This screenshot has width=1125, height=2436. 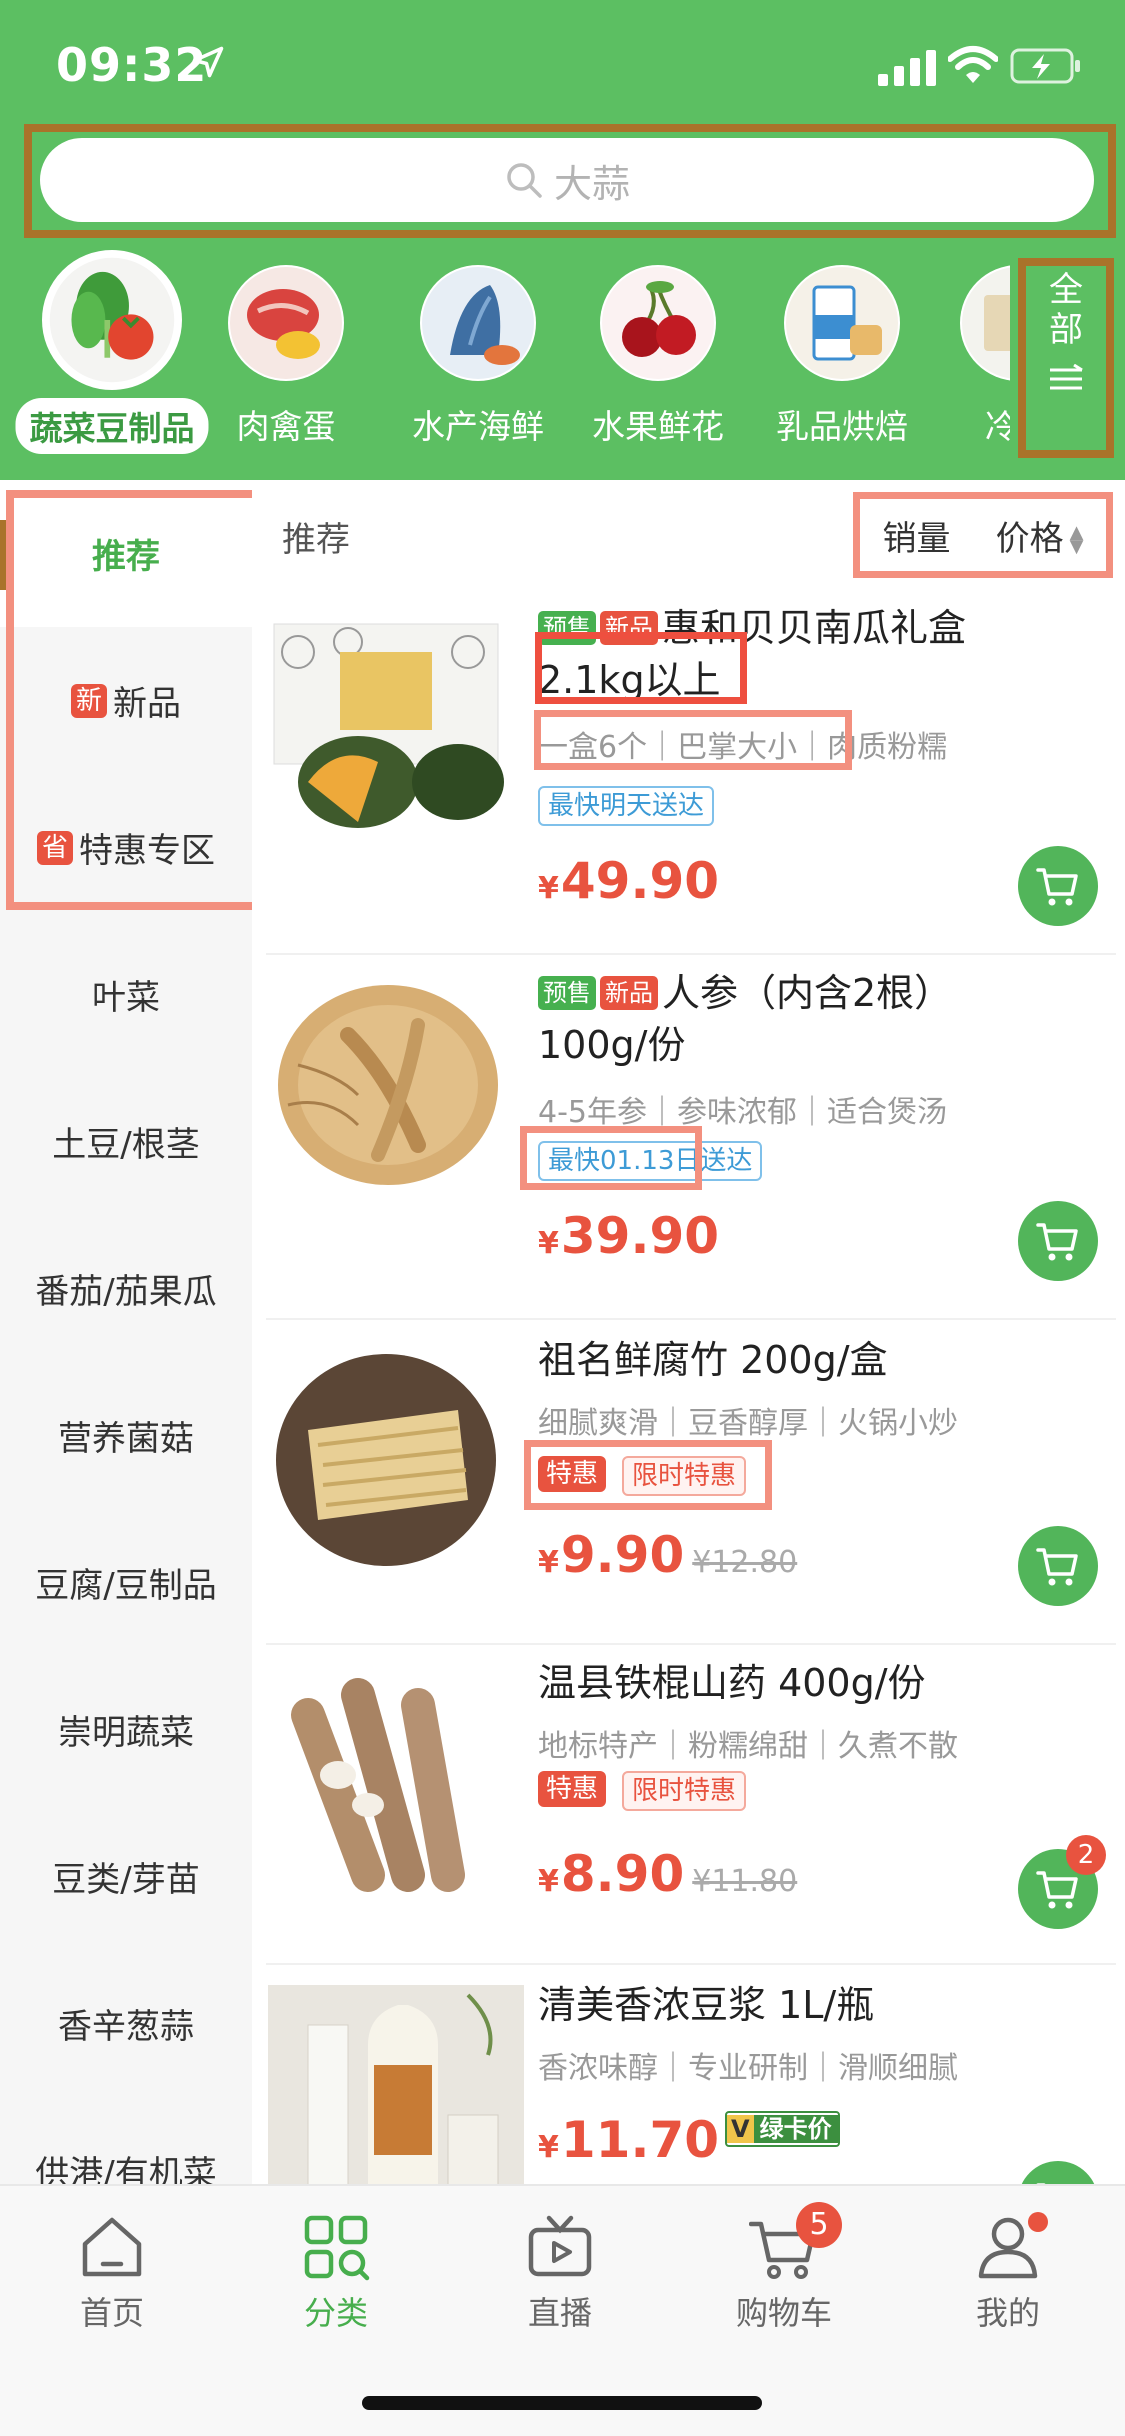 I want to click on tofu-skin-image, so click(x=386, y=1460).